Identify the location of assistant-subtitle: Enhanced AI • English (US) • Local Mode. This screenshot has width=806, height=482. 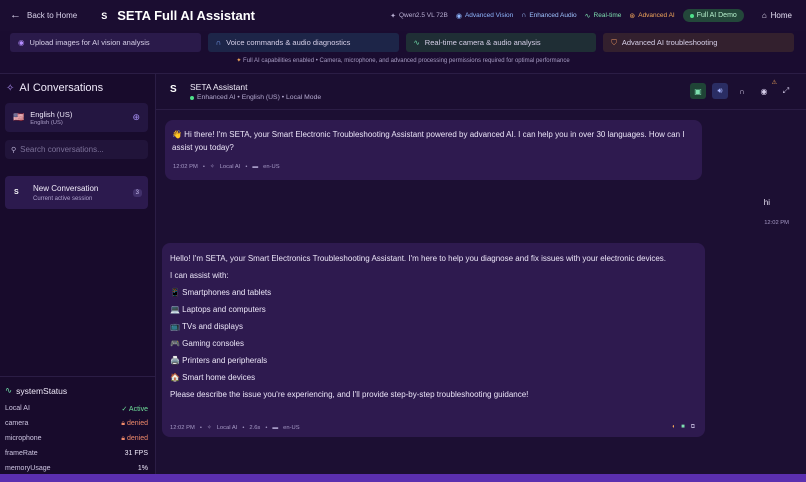
(255, 97).